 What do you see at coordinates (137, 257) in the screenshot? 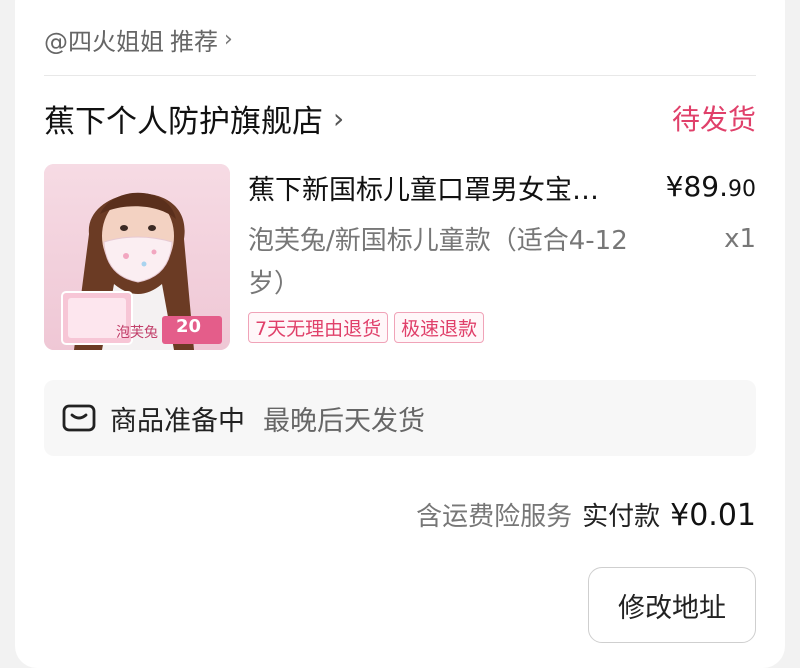
I see `product-thumbnail: 泡芙兔 20` at bounding box center [137, 257].